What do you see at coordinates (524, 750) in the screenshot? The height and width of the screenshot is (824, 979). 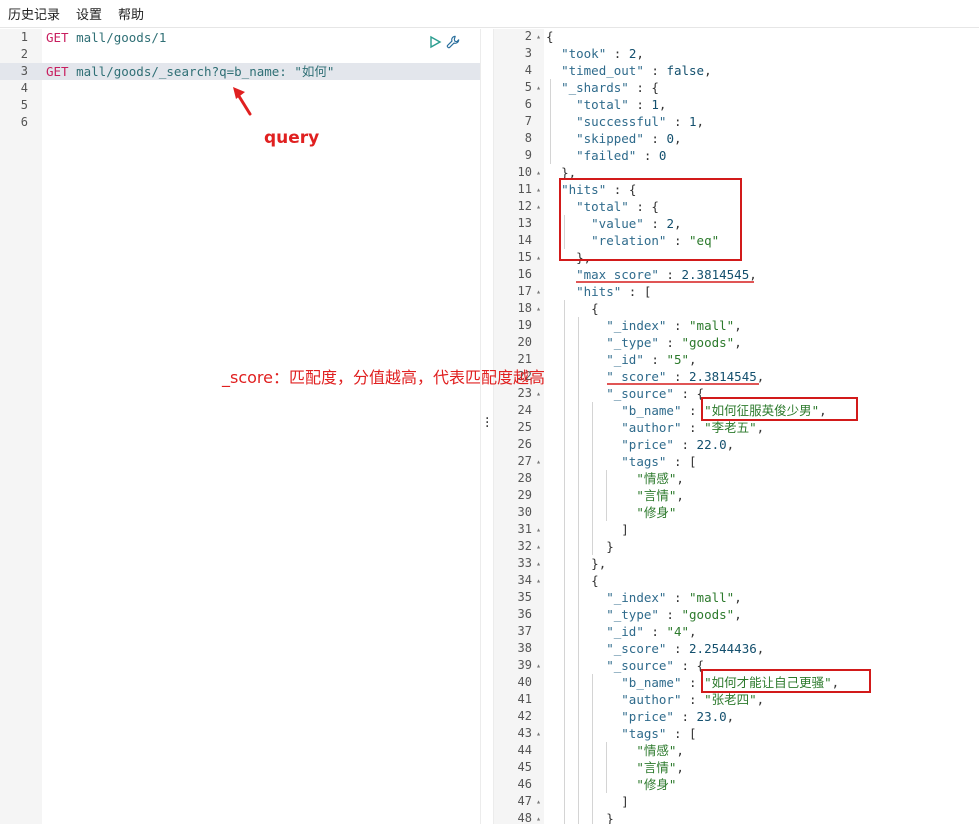 I see `response-line-number: 44` at bounding box center [524, 750].